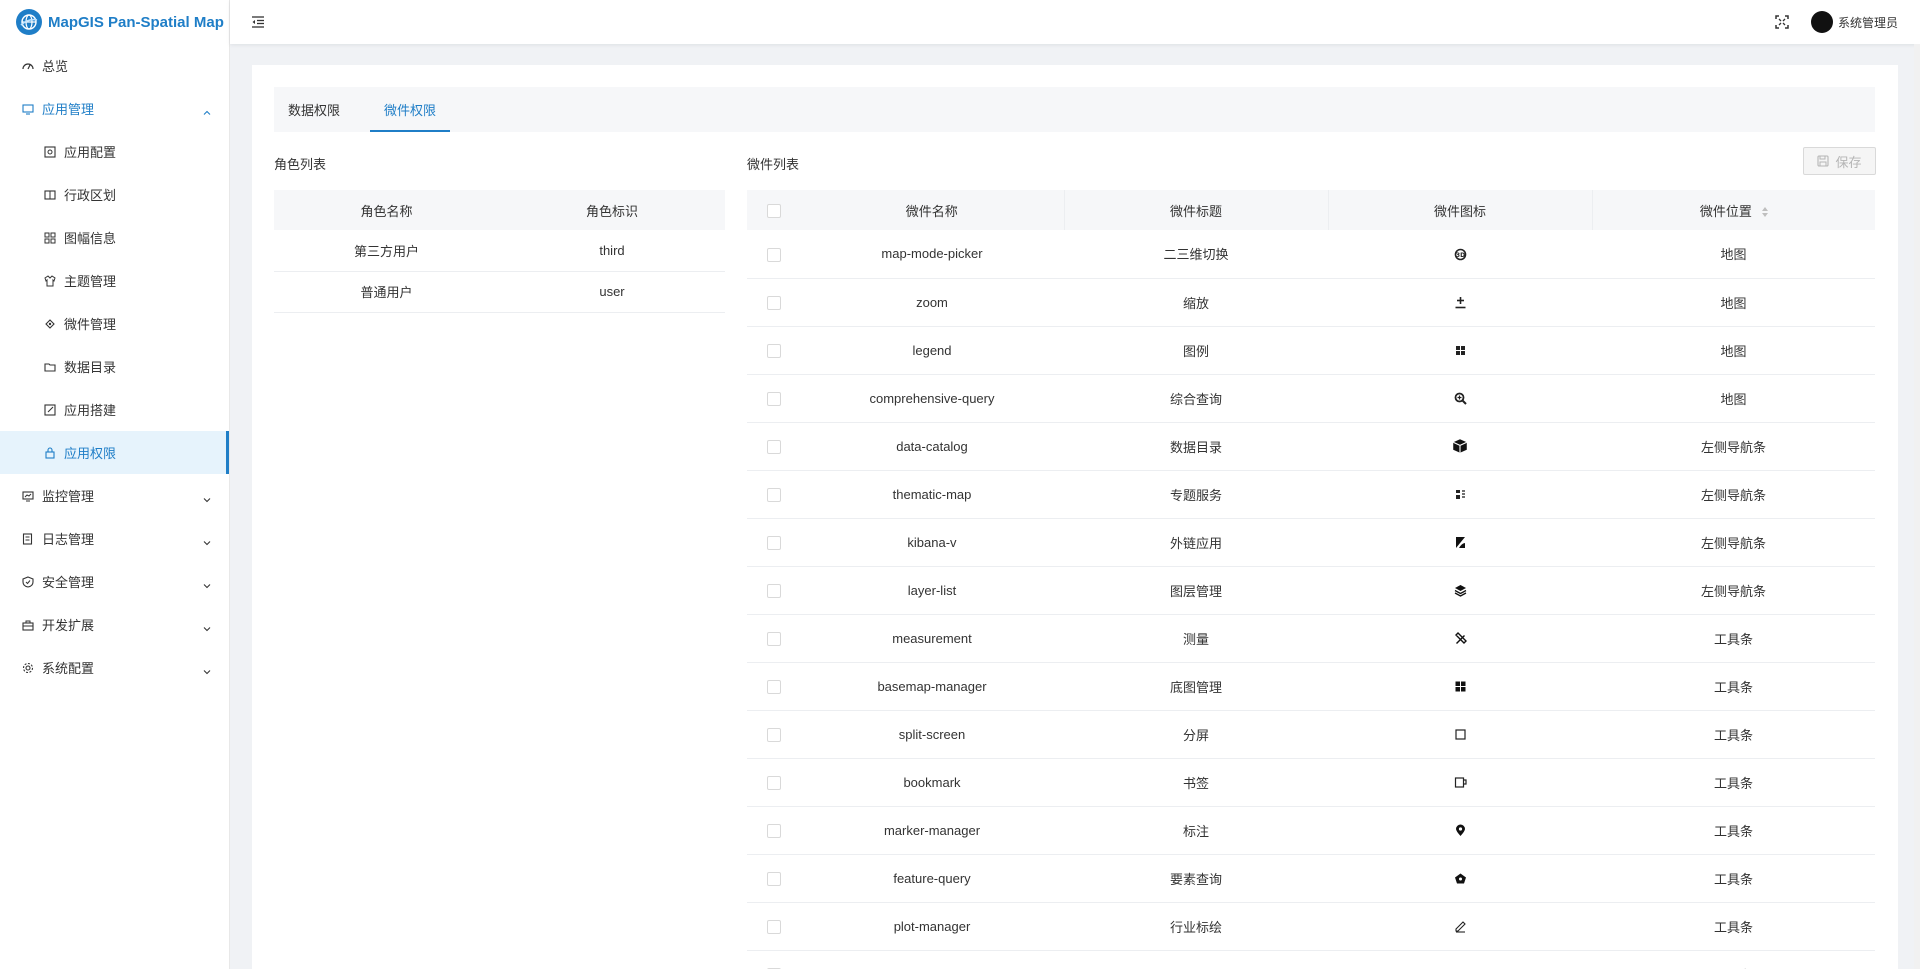 The height and width of the screenshot is (969, 1920). What do you see at coordinates (932, 878) in the screenshot?
I see `widget-name-cell: feature-query` at bounding box center [932, 878].